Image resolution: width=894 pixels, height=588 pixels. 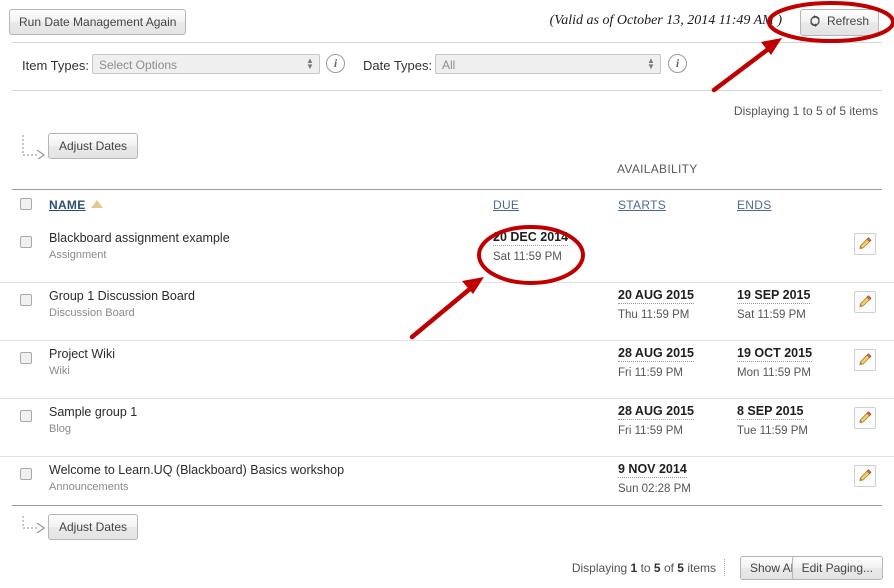 What do you see at coordinates (447, 189) in the screenshot?
I see `divider-header-top` at bounding box center [447, 189].